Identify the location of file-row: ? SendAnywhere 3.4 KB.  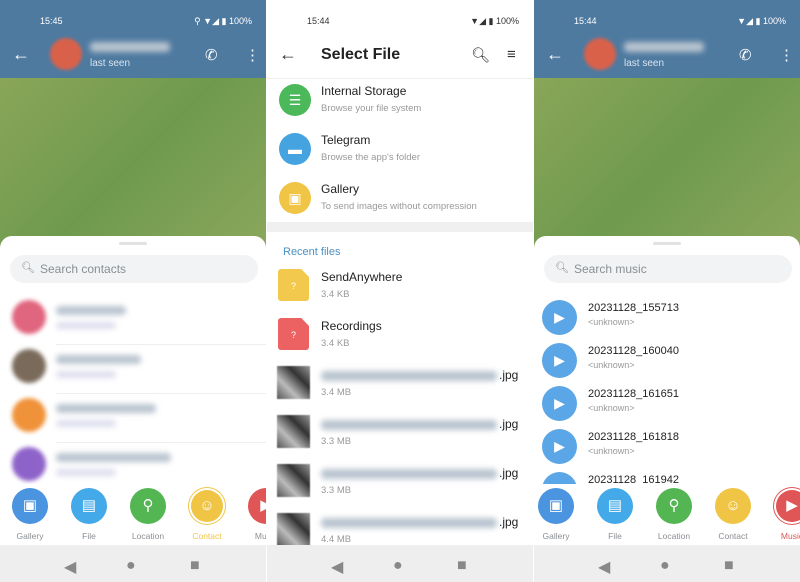
(400, 290).